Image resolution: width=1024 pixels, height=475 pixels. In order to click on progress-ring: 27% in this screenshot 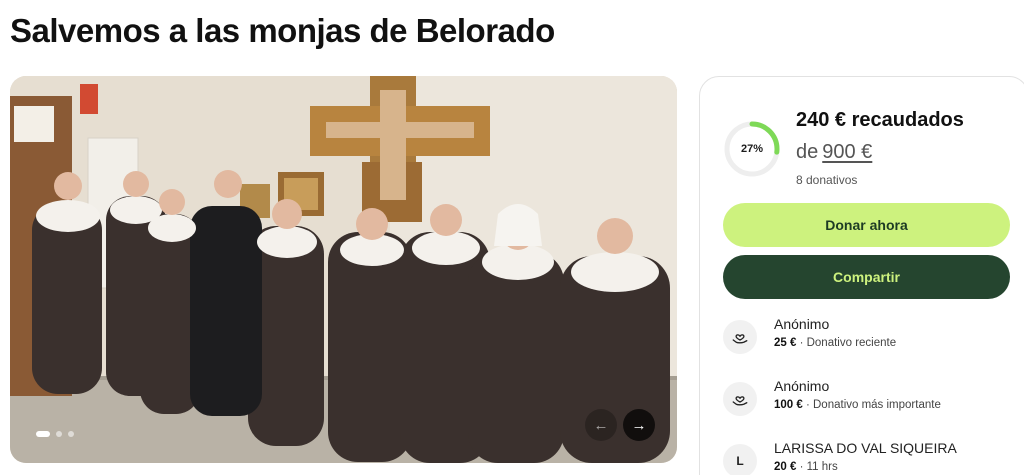, I will do `click(752, 149)`.